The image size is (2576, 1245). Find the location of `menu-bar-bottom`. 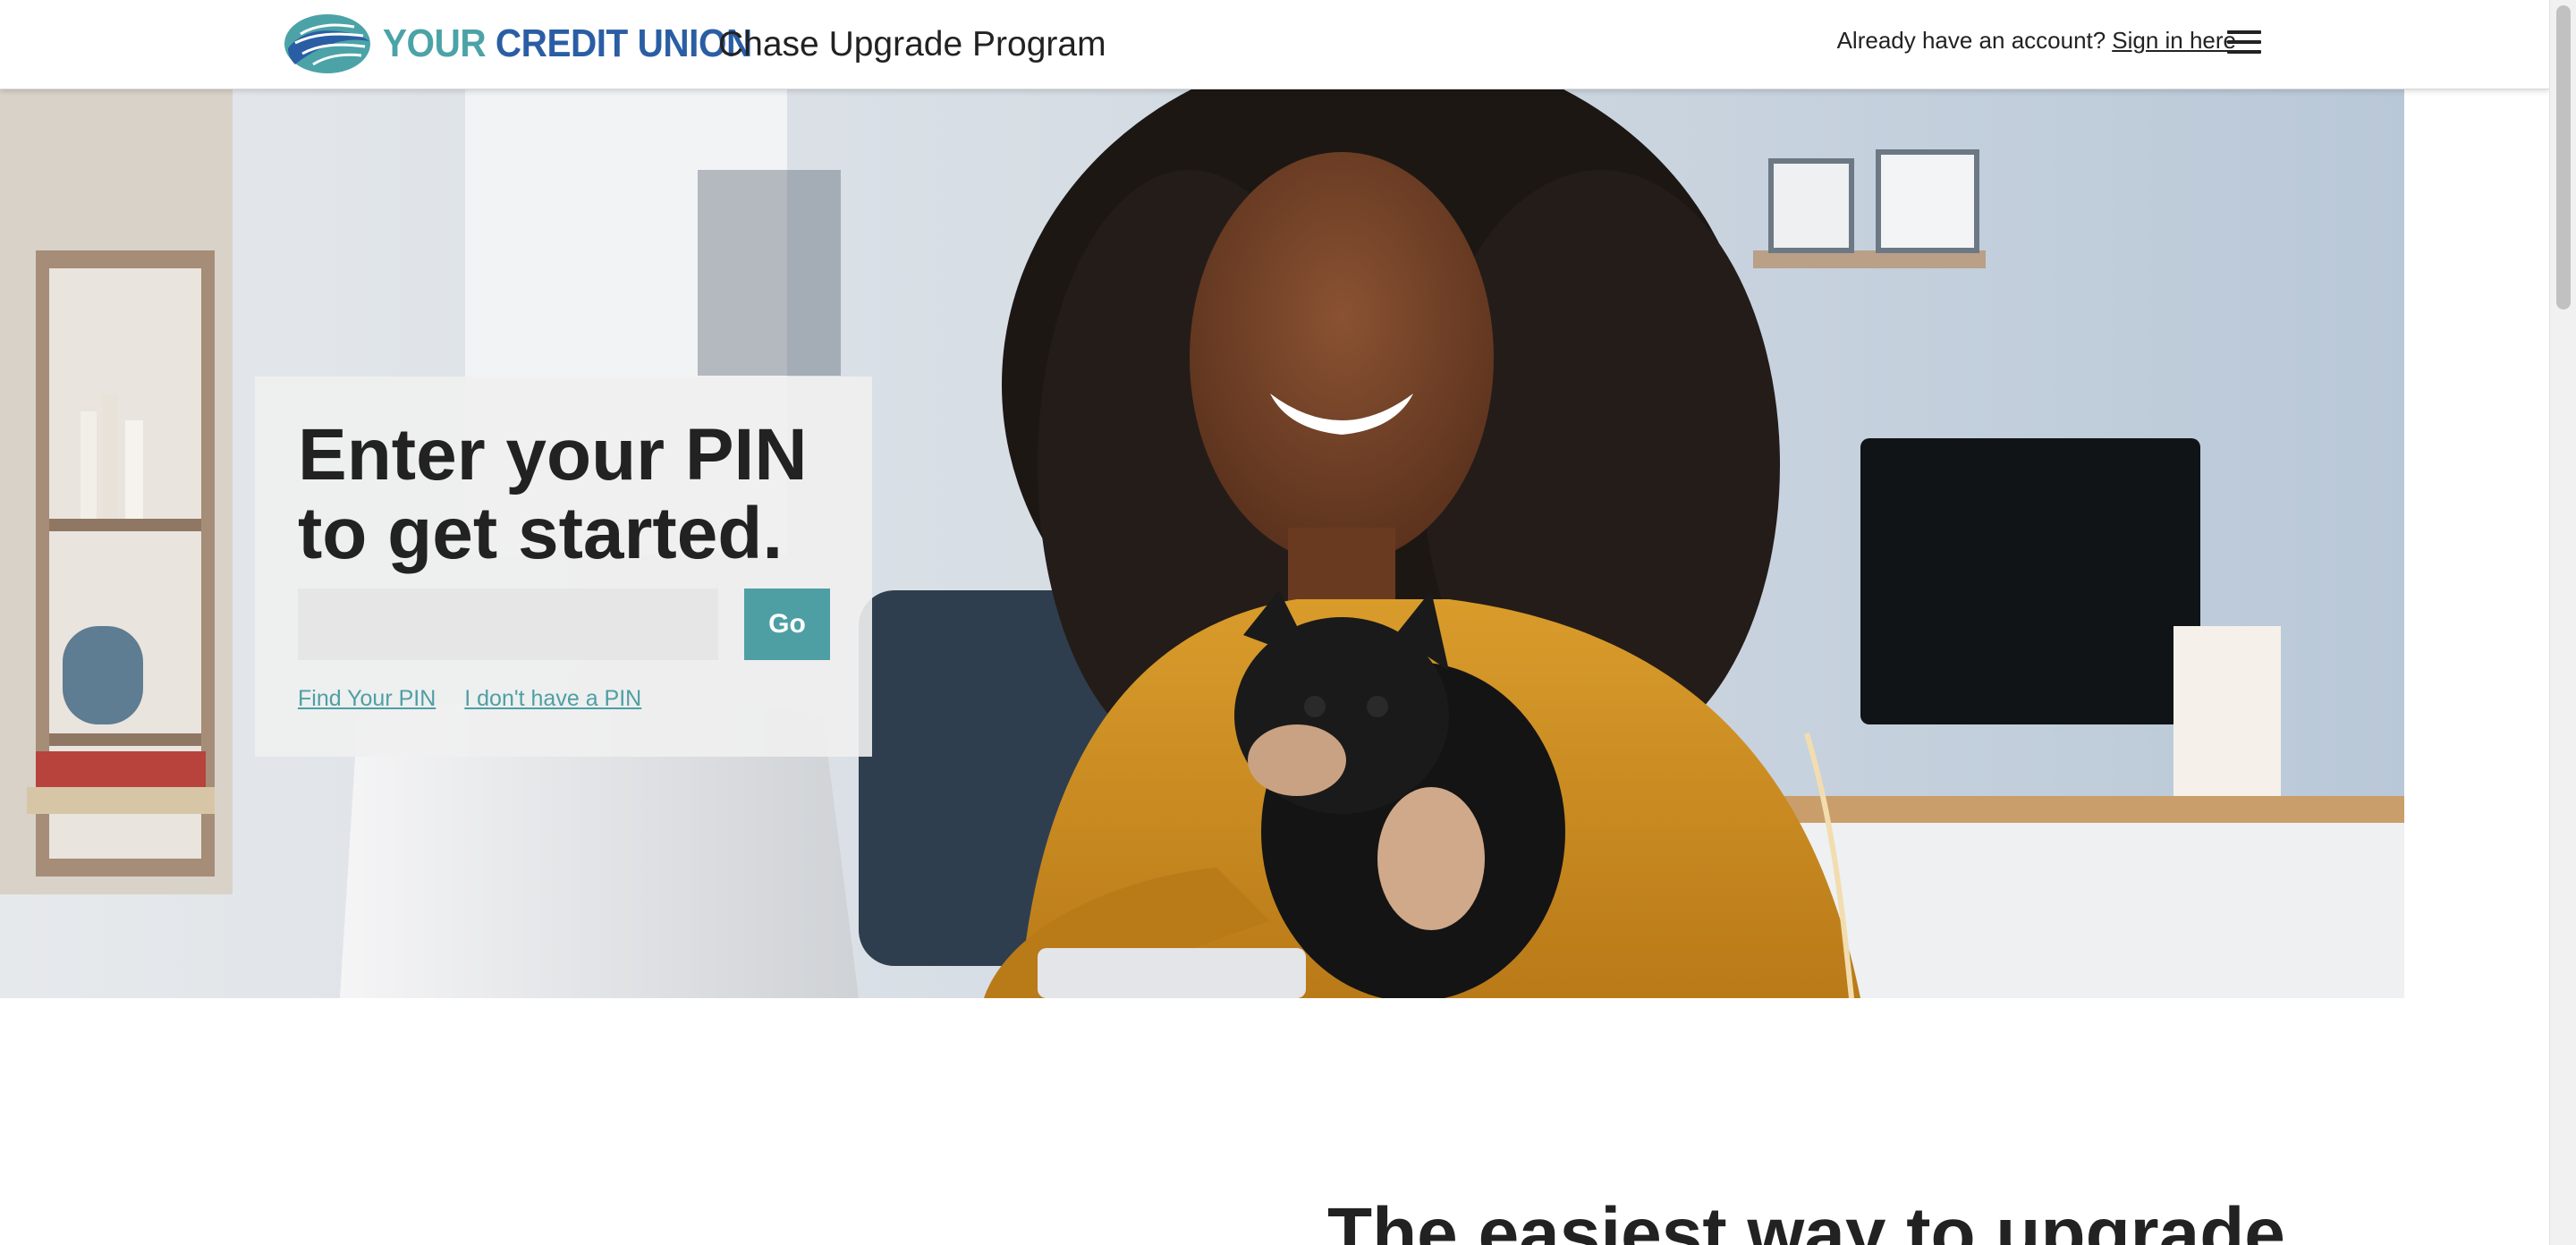

menu-bar-bottom is located at coordinates (2244, 52).